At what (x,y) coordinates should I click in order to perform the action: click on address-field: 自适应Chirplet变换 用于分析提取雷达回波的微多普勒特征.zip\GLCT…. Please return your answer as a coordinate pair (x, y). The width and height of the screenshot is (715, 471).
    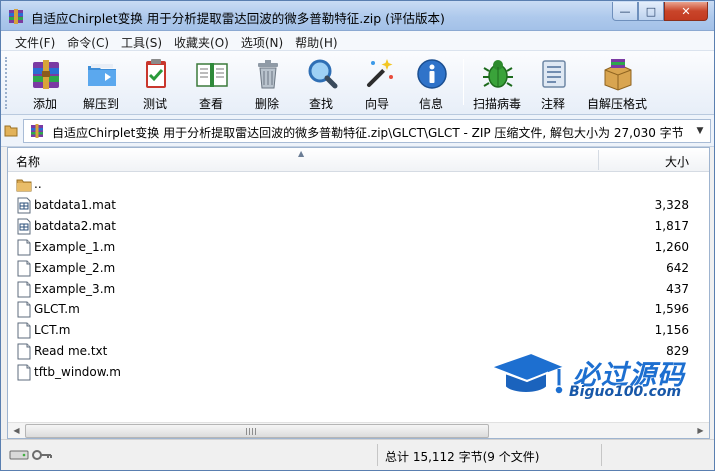
    Looking at the image, I should click on (367, 131).